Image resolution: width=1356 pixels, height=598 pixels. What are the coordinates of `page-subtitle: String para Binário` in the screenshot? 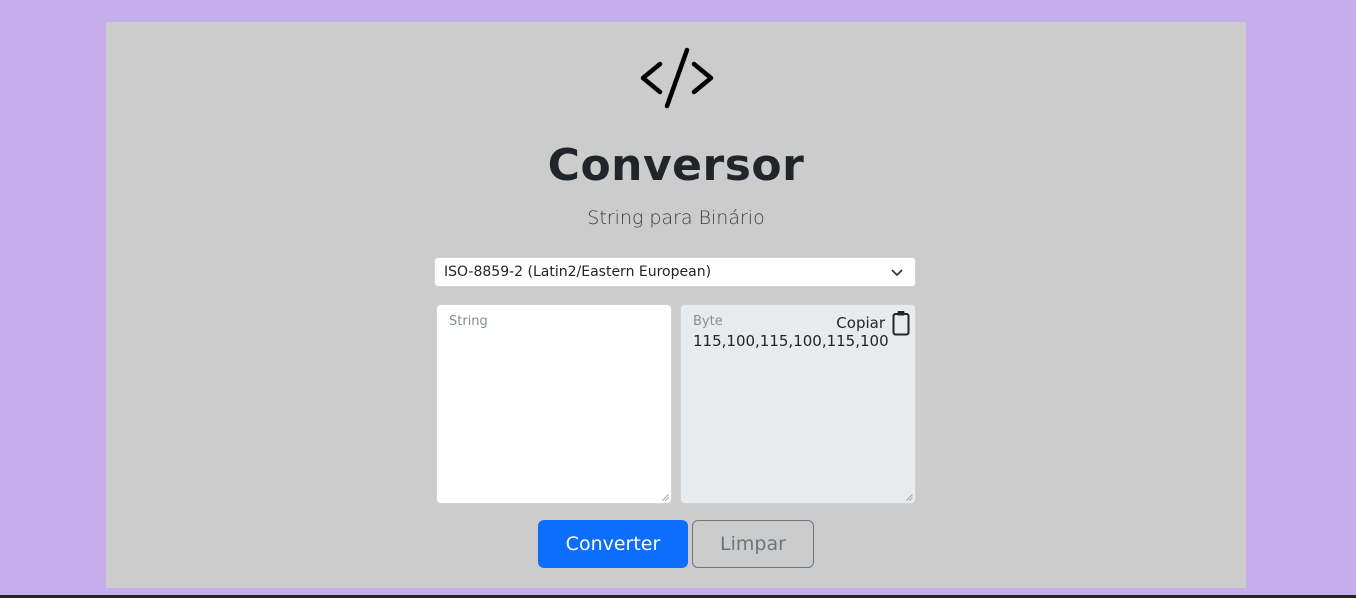 It's located at (676, 218).